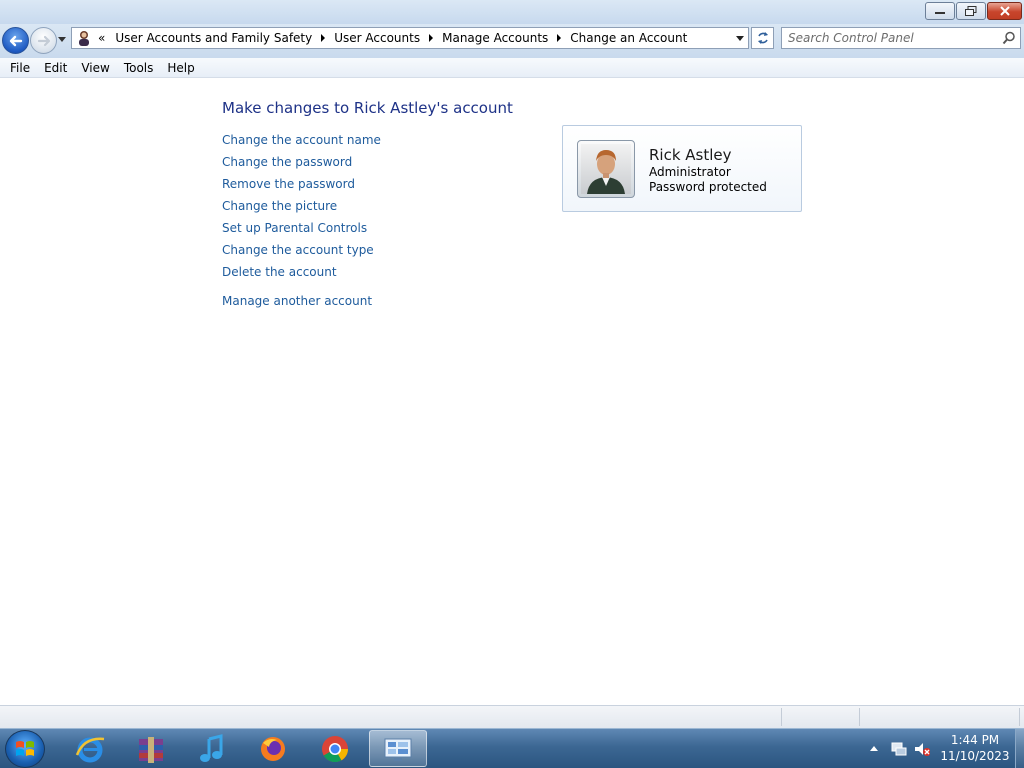 This screenshot has height=768, width=1024. Describe the element at coordinates (301, 165) in the screenshot. I see `change-password-link: Change the password` at that location.